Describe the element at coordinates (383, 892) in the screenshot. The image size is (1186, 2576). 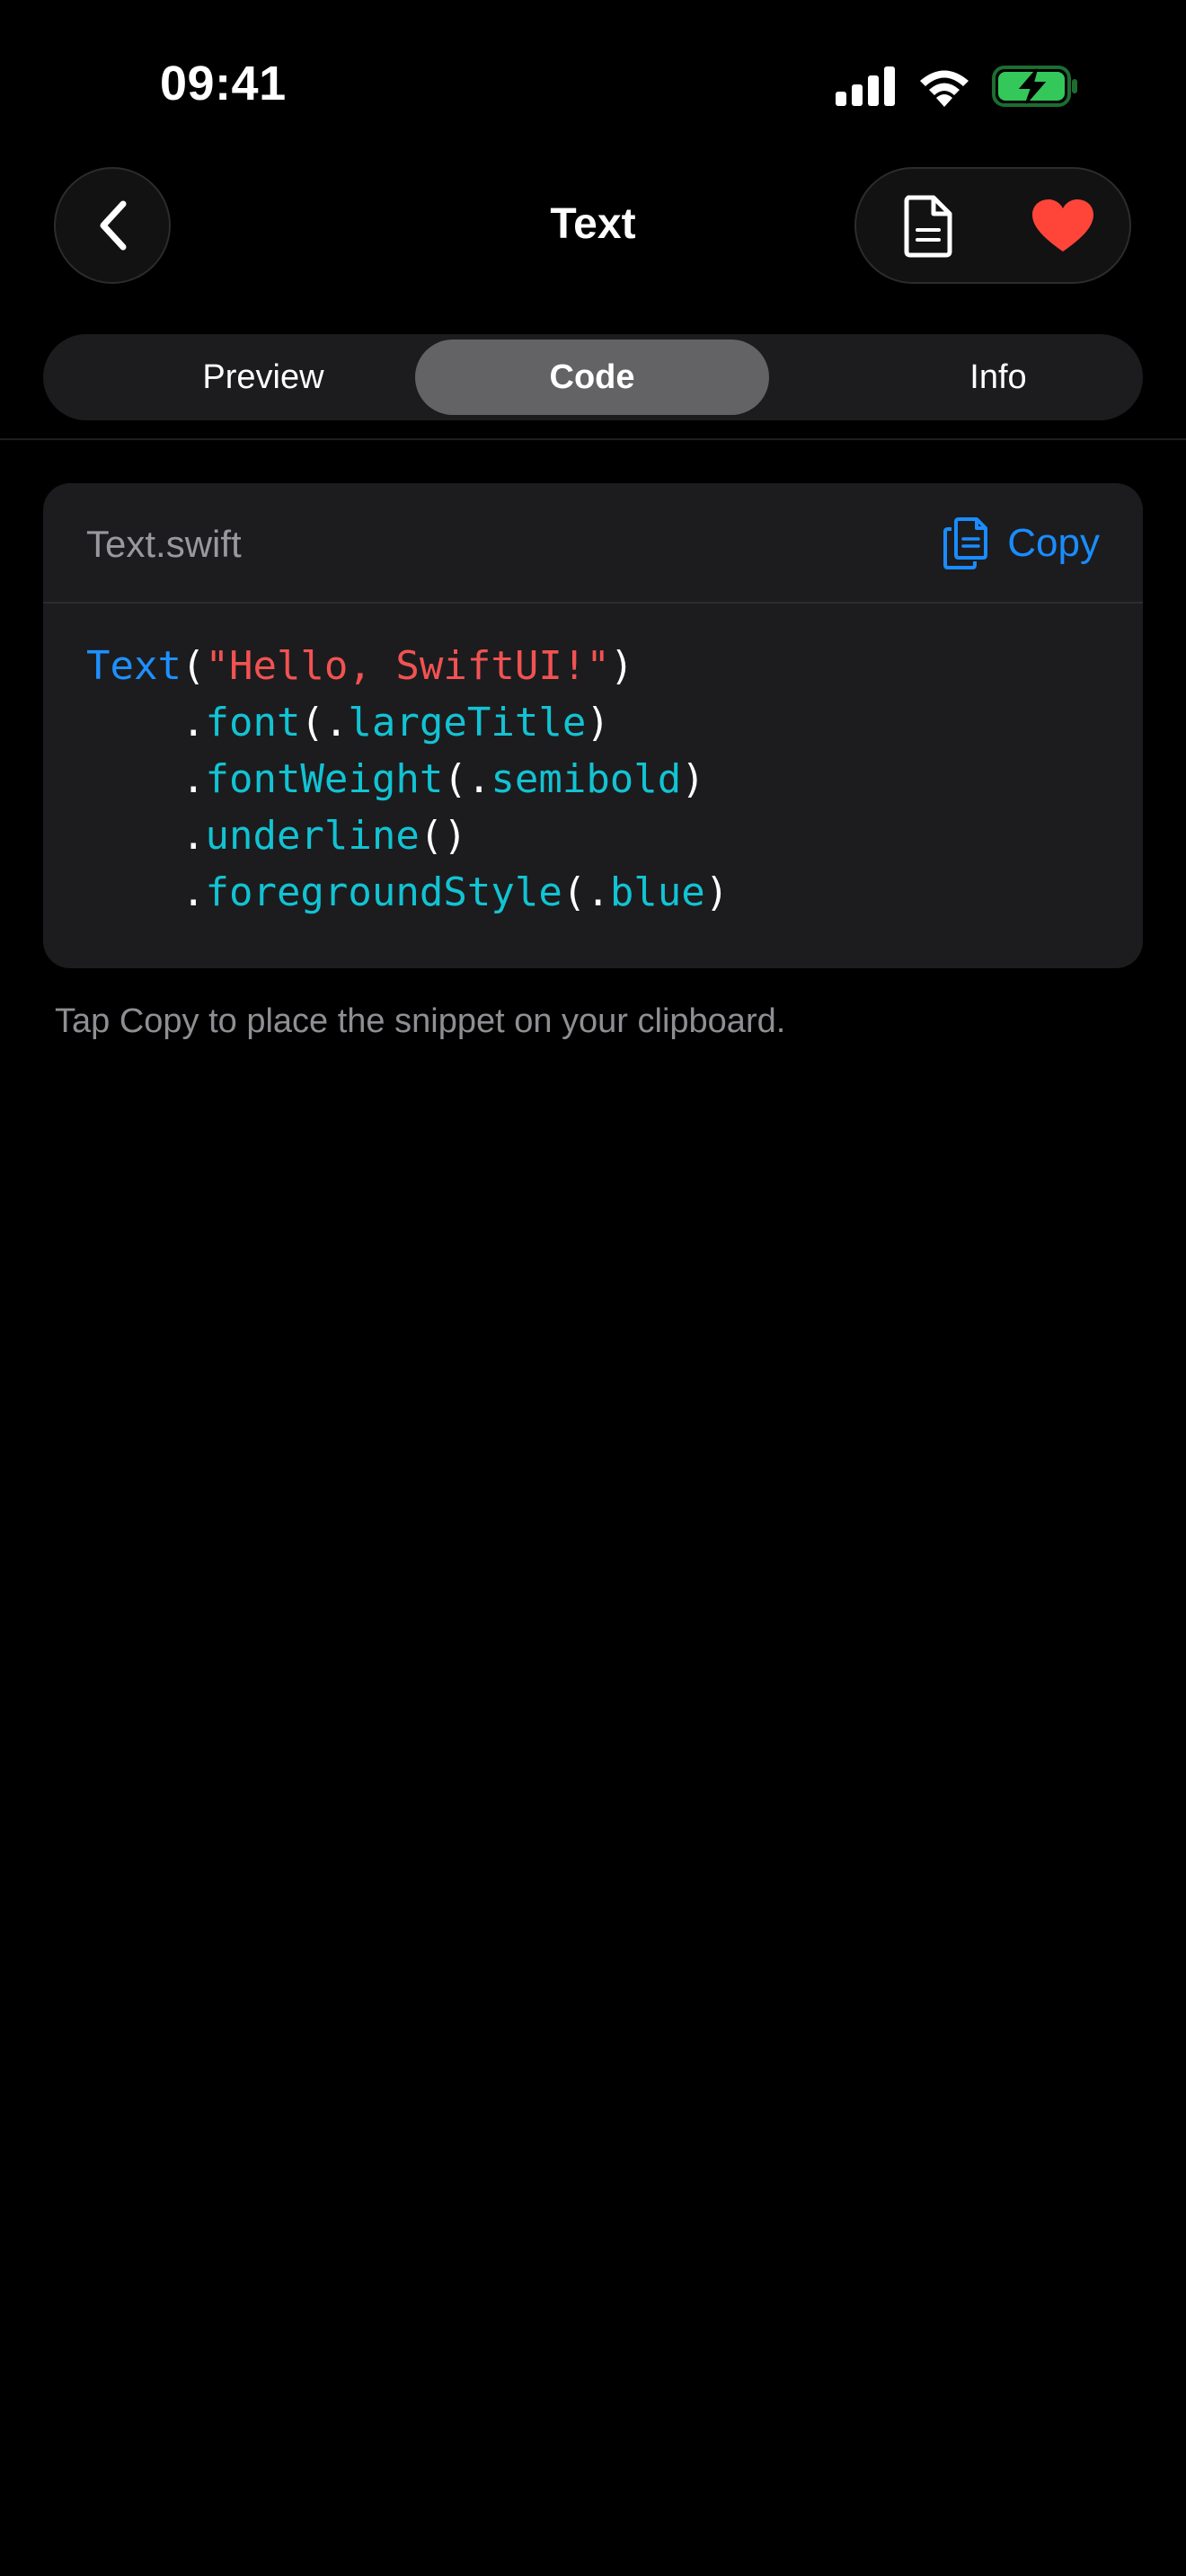
I see `code-token: foregroundStyle` at that location.